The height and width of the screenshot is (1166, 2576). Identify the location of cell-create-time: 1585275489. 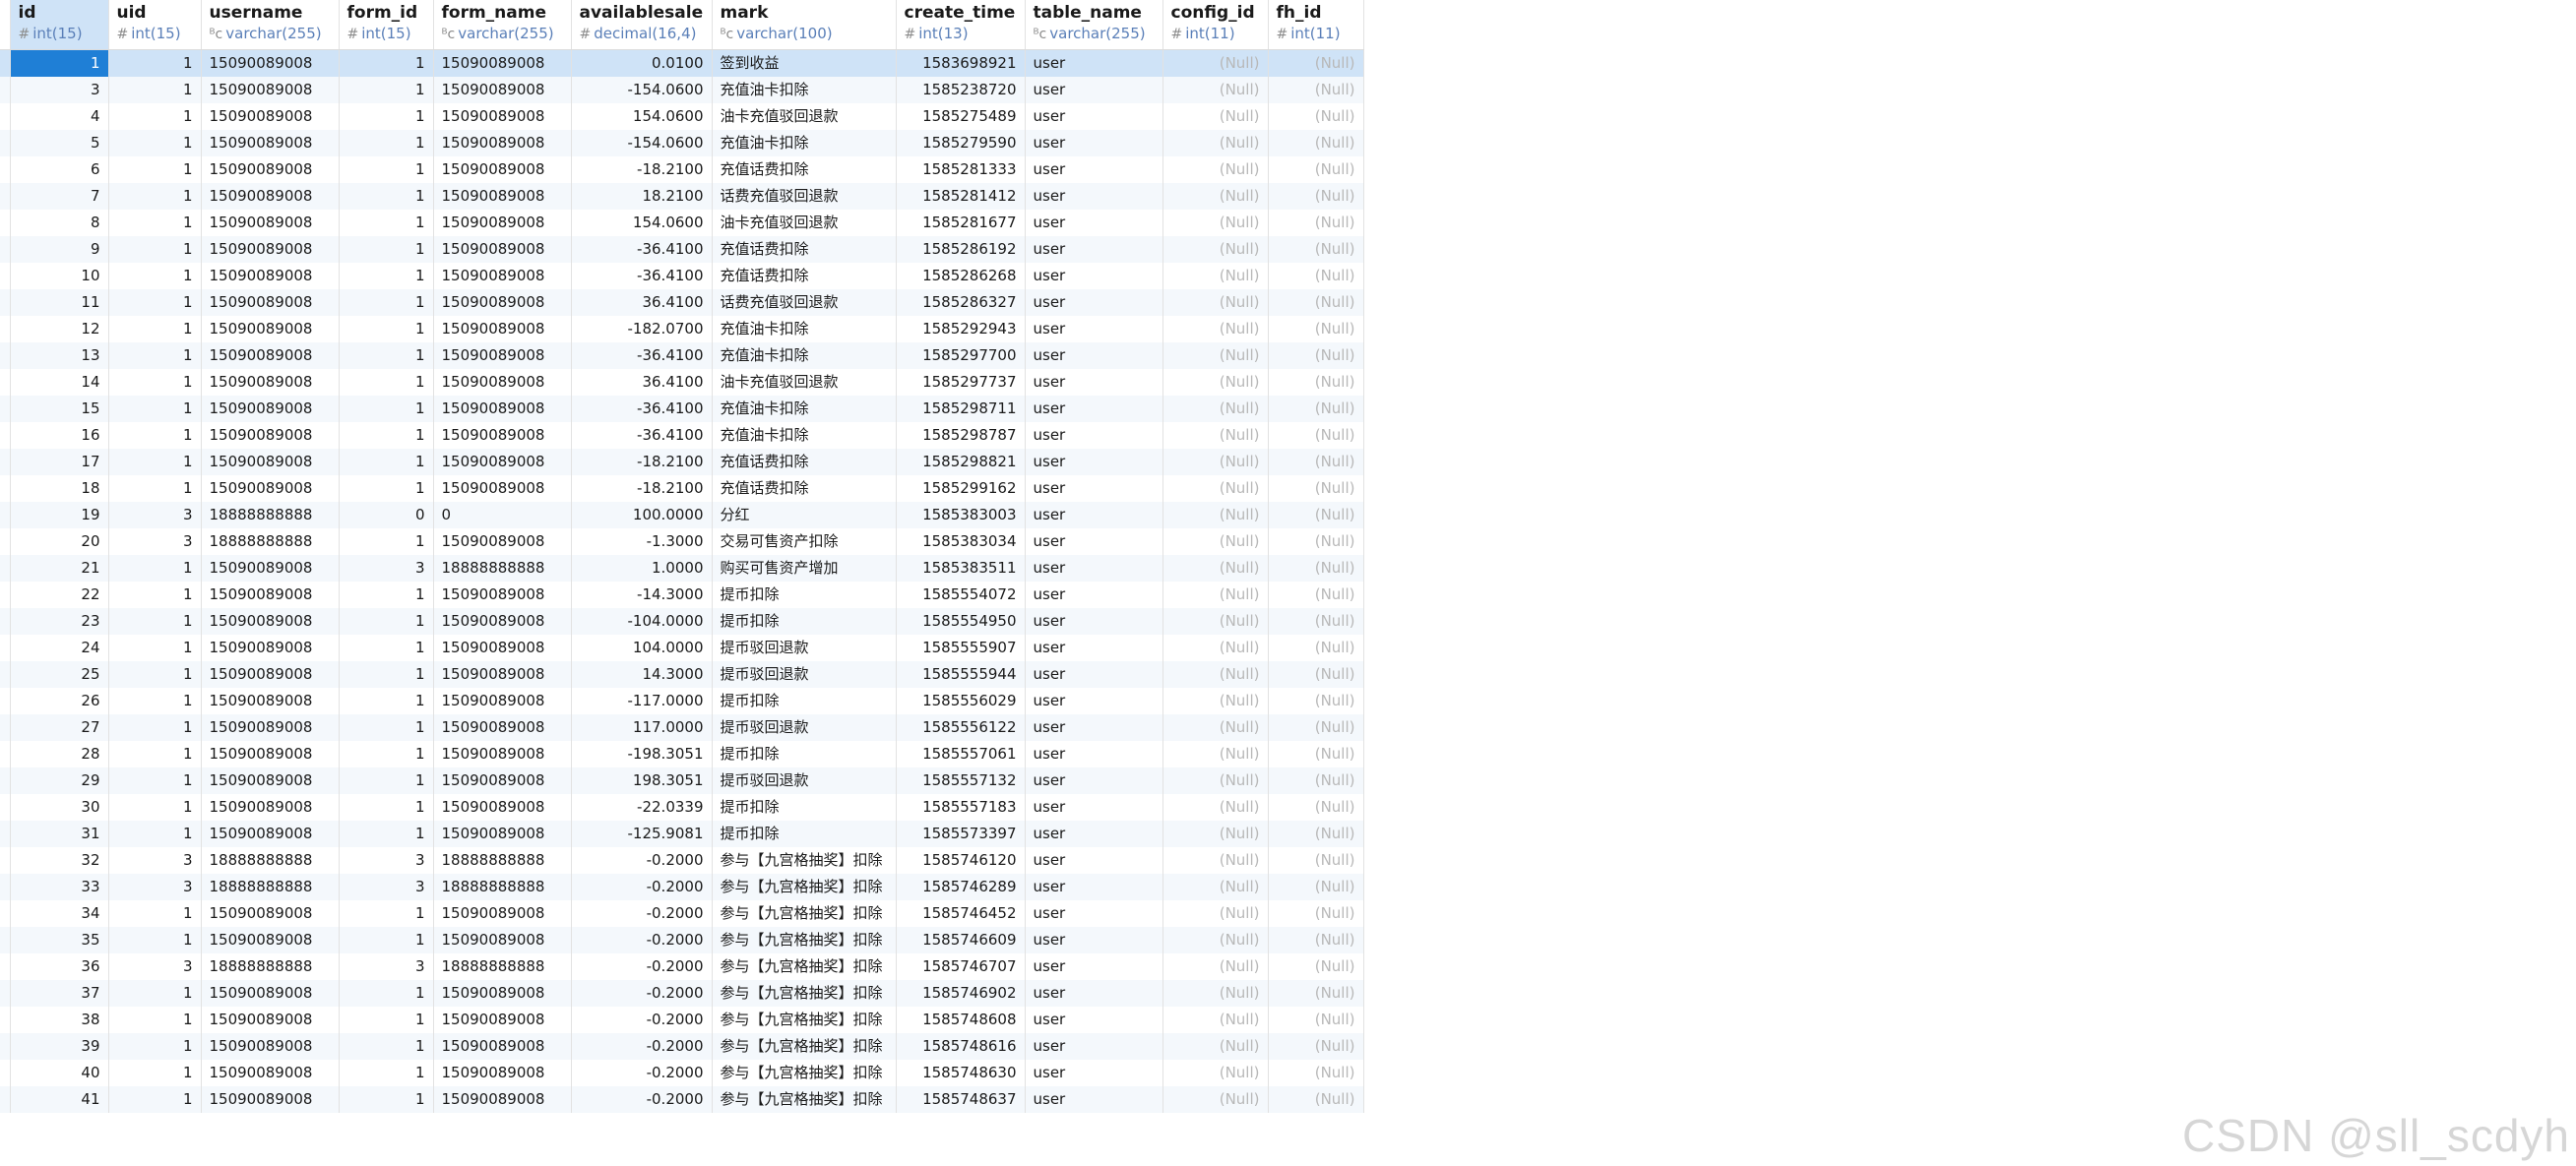
(961, 116).